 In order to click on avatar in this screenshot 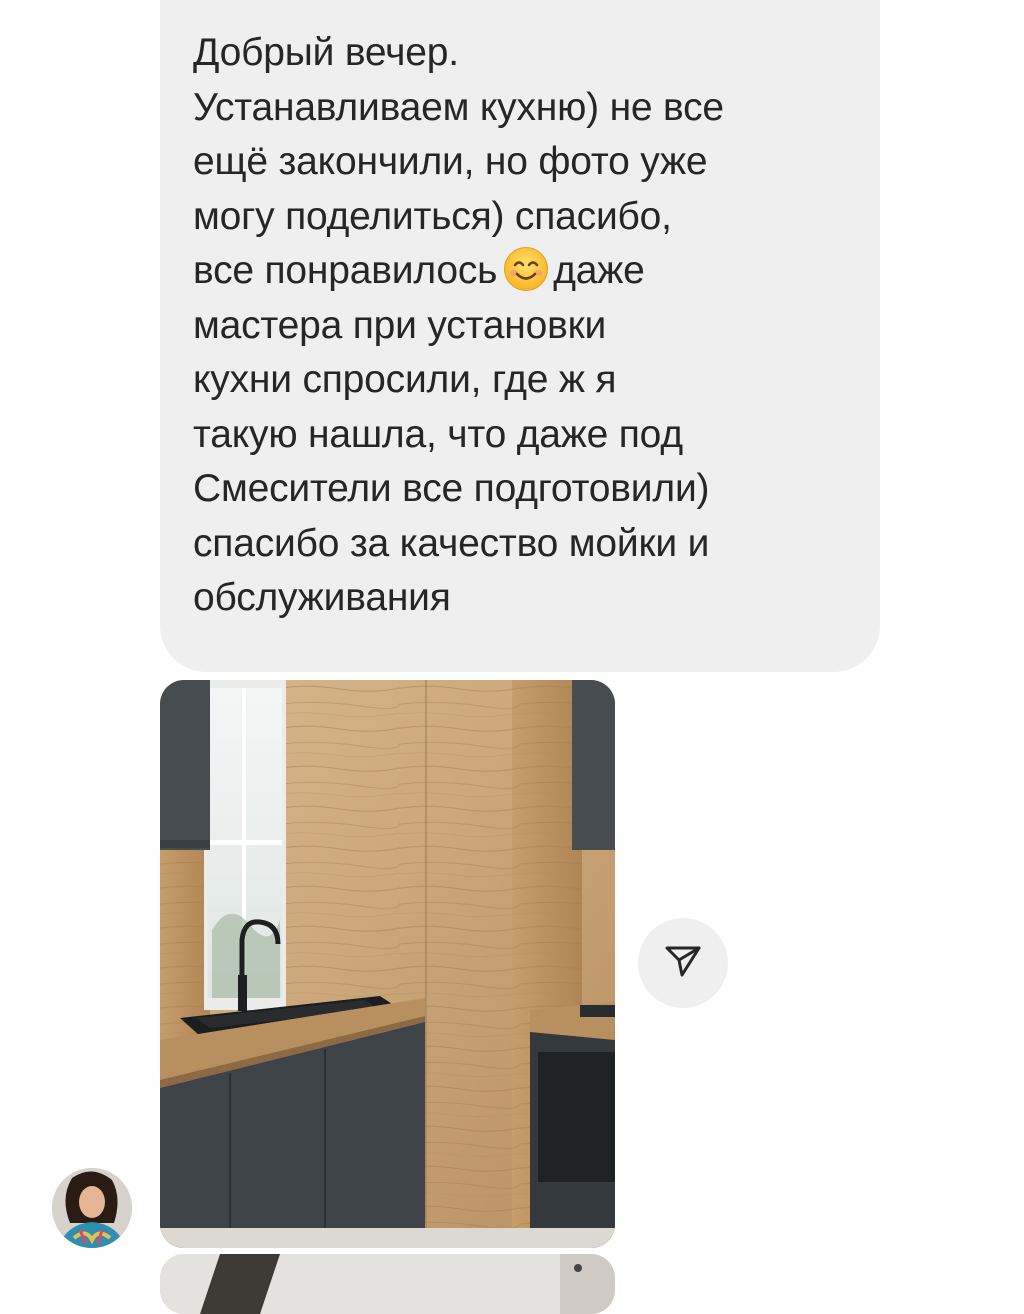, I will do `click(92, 1208)`.